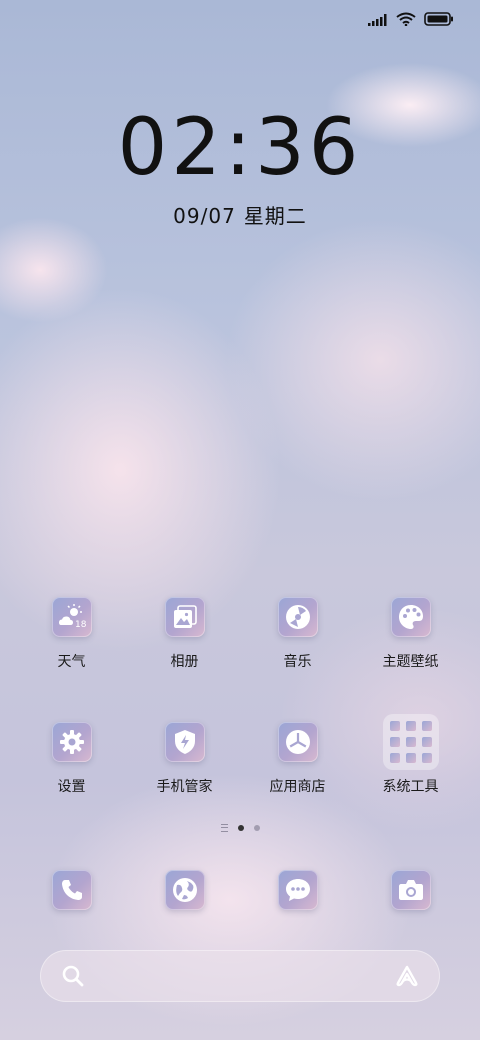  I want to click on app-weather: 18° 天气, so click(71, 634).